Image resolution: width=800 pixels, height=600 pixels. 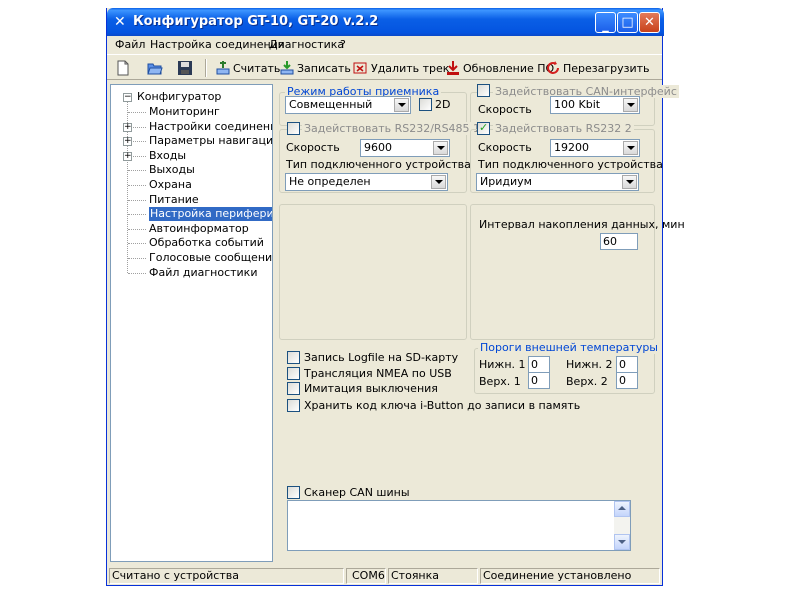 I want to click on nmea-usb-checkbox, so click(x=293, y=373).